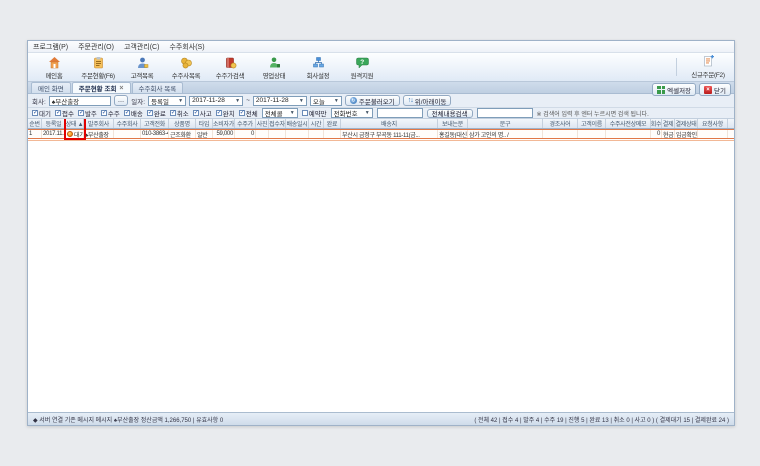 The height and width of the screenshot is (466, 760). What do you see at coordinates (35, 123) in the screenshot?
I see `column-header: 순번` at bounding box center [35, 123].